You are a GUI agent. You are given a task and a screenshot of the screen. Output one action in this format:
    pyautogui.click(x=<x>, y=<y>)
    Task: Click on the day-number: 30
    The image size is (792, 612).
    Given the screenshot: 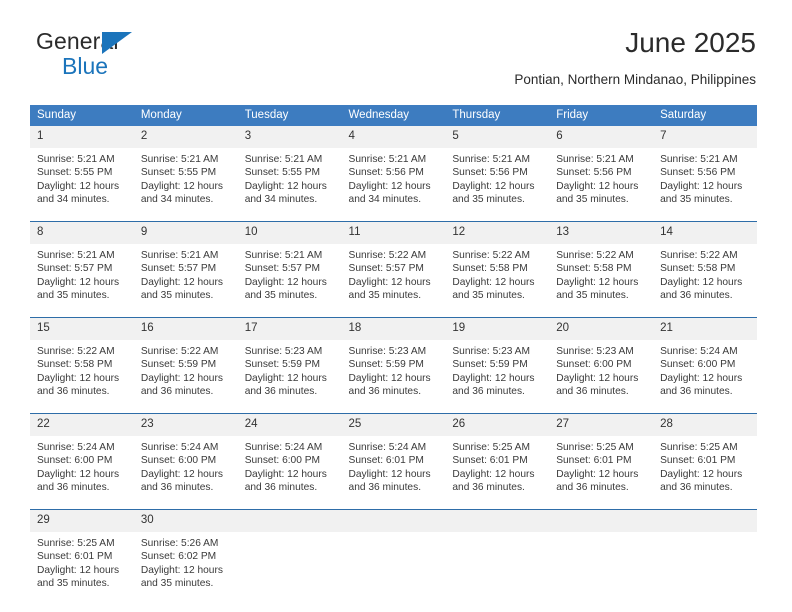 What is the action you would take?
    pyautogui.click(x=185, y=521)
    